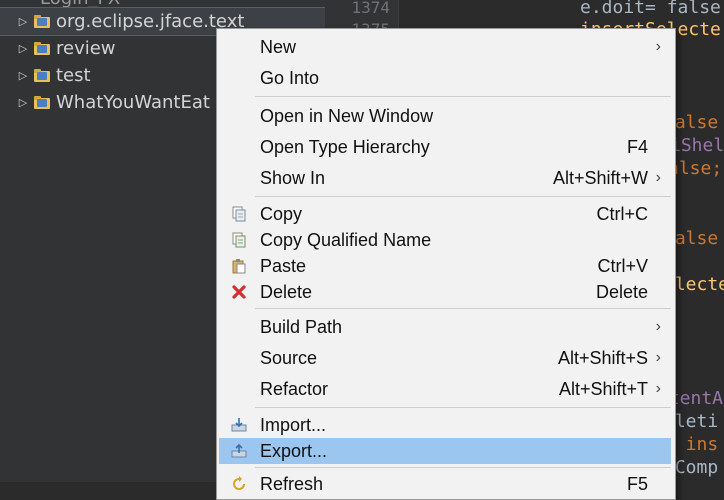 Image resolution: width=724 pixels, height=500 pixels. Describe the element at coordinates (346, 239) in the screenshot. I see `menu-item-label: Copy Qualified Name` at that location.